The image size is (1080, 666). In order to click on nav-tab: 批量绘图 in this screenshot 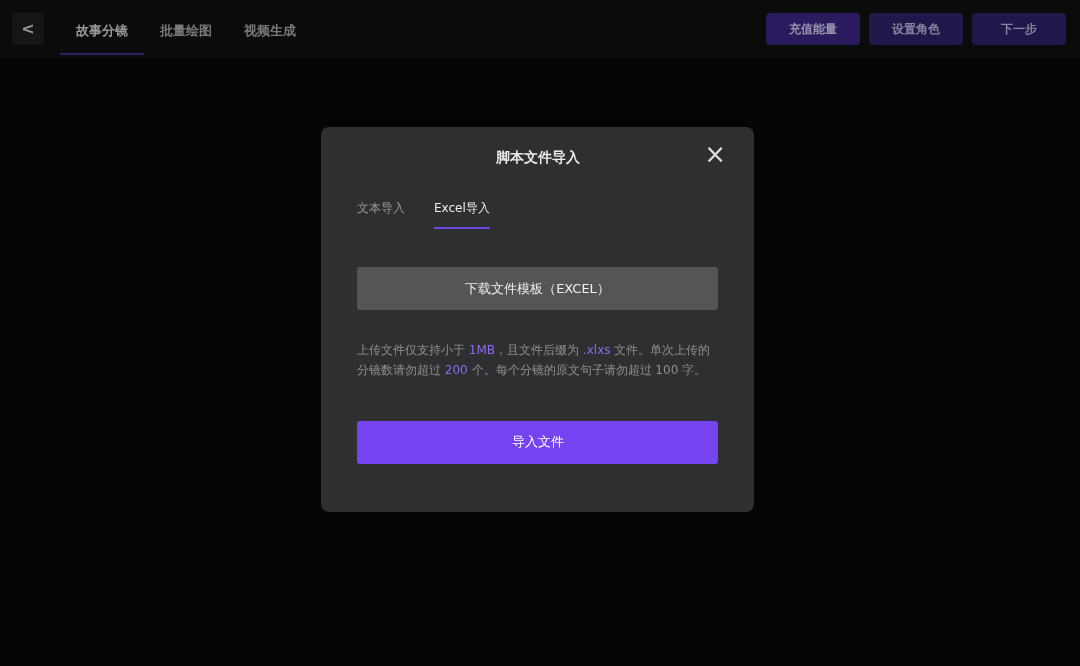, I will do `click(186, 31)`.